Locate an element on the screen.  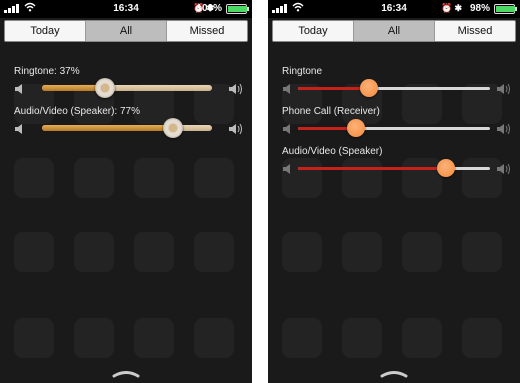
phone-call-slider-track is located at coordinates (394, 128).